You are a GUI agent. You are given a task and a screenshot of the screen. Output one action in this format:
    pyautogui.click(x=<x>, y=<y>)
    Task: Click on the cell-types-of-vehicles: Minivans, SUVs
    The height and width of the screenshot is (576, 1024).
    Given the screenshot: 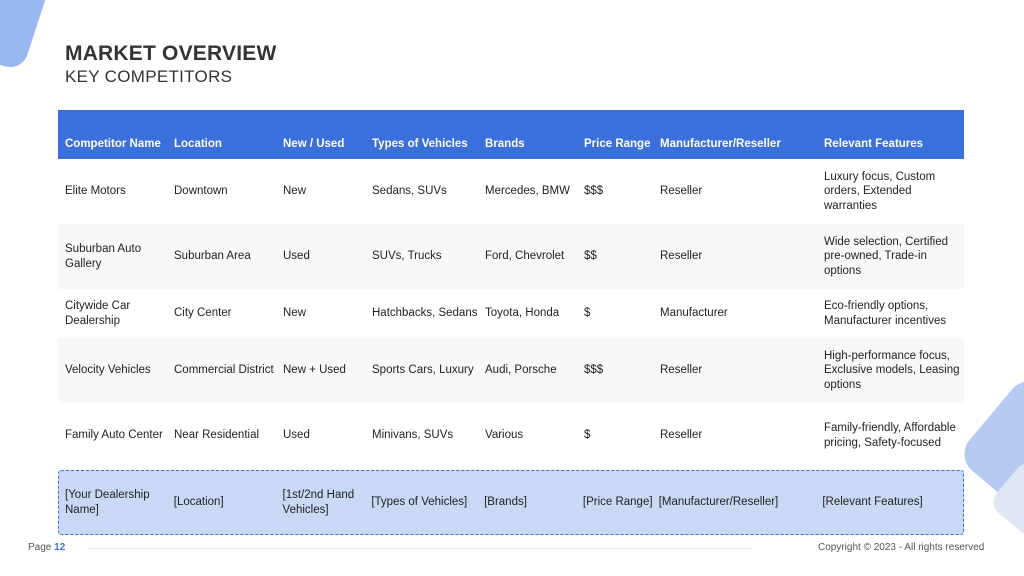 What is the action you would take?
    pyautogui.click(x=413, y=435)
    